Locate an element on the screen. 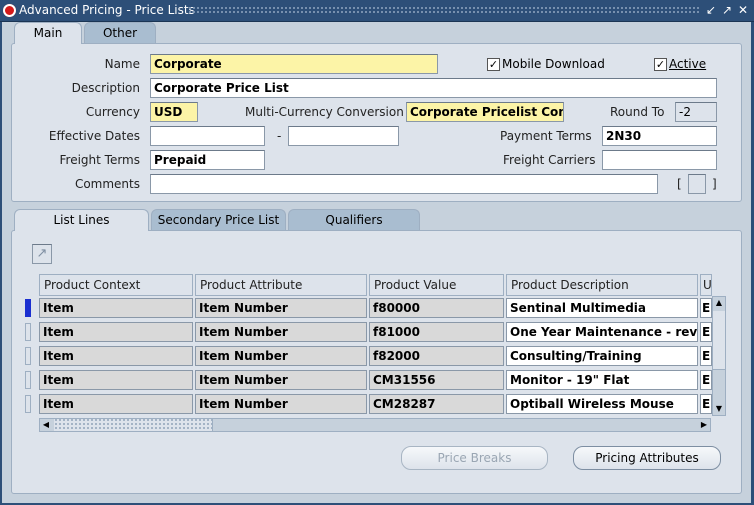 The width and height of the screenshot is (754, 505). table-cell-description: Sentinal Multimedia is located at coordinates (602, 308).